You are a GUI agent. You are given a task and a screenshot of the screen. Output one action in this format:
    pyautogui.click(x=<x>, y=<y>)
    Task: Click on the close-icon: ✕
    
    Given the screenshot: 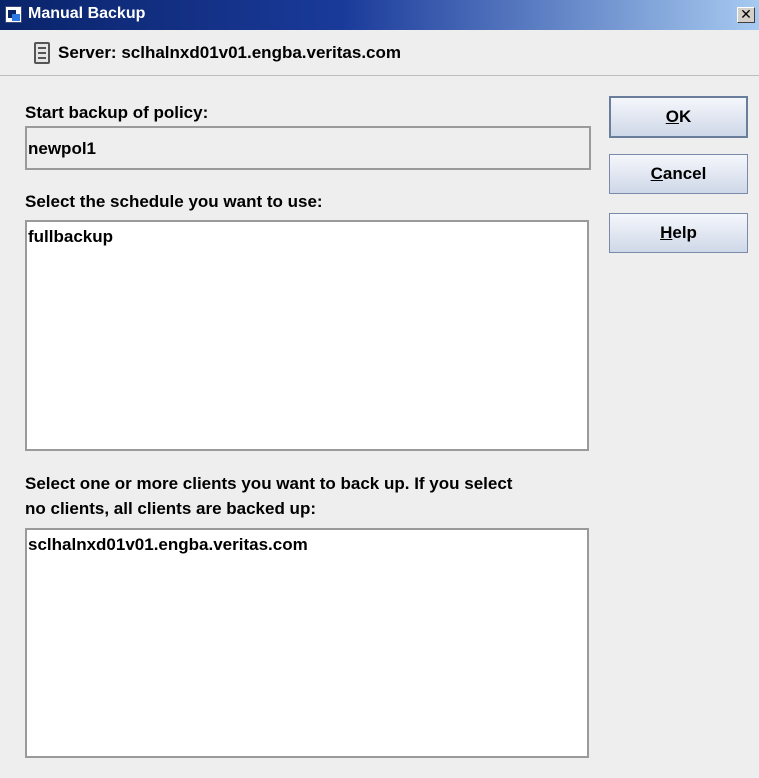 What is the action you would take?
    pyautogui.click(x=746, y=15)
    